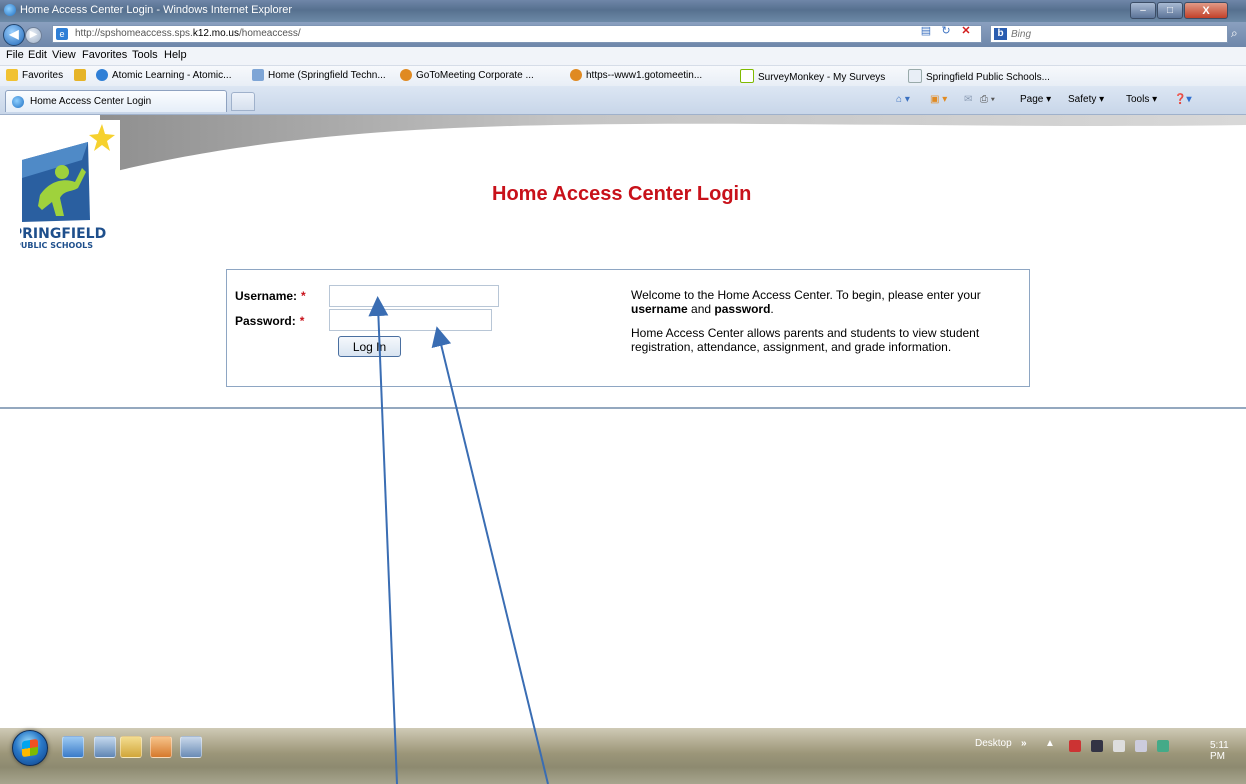 The width and height of the screenshot is (1246, 784). What do you see at coordinates (1141, 746) in the screenshot?
I see `tray-action-center-icon` at bounding box center [1141, 746].